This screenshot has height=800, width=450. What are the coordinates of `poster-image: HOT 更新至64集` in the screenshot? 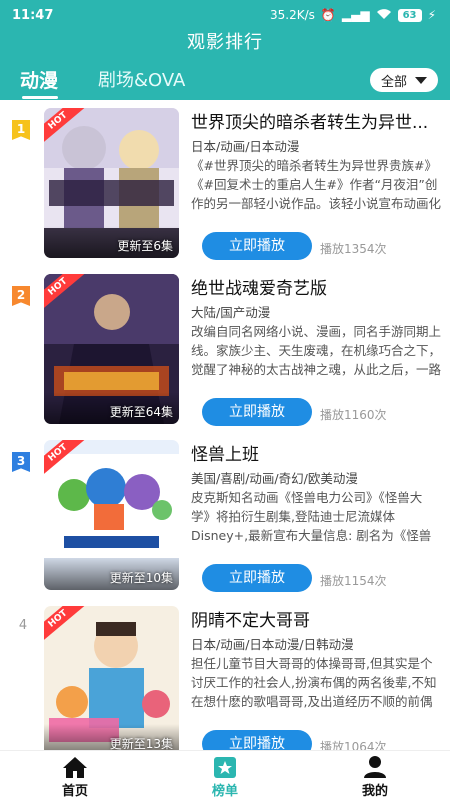 It's located at (111, 349).